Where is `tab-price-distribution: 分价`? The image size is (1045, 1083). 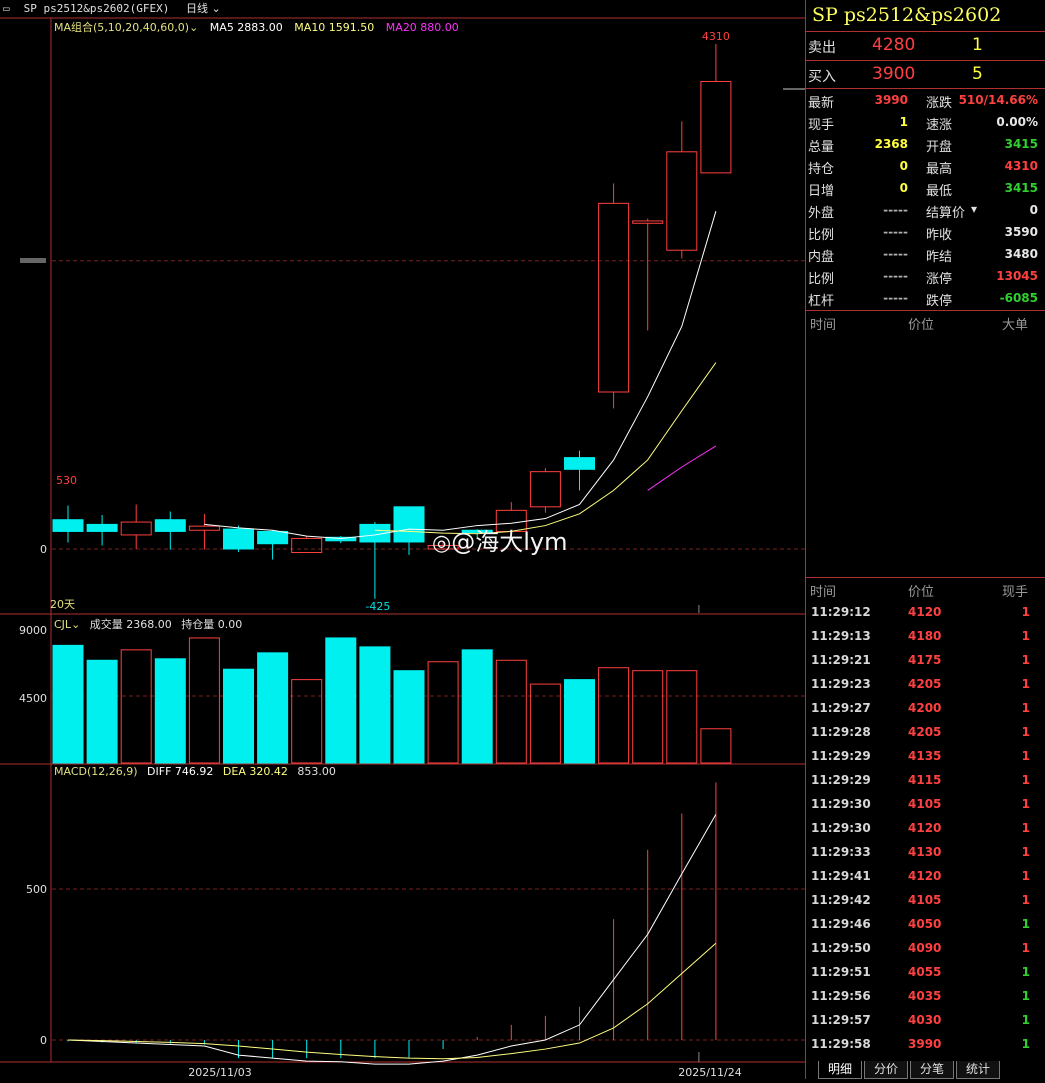
tab-price-distribution: 分价 is located at coordinates (886, 1070).